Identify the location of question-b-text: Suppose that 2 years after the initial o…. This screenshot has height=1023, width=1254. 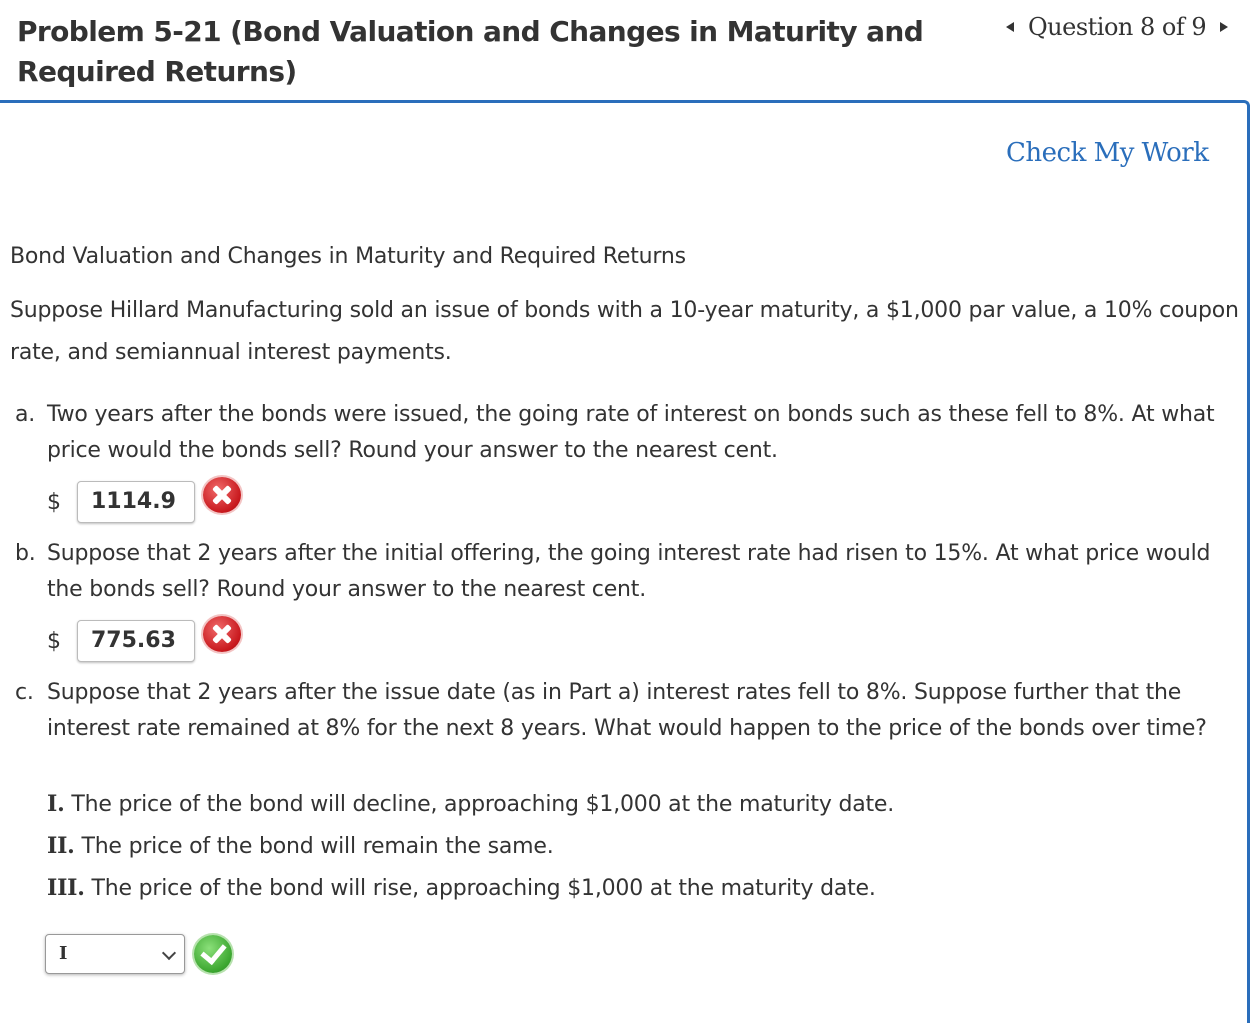
(629, 571).